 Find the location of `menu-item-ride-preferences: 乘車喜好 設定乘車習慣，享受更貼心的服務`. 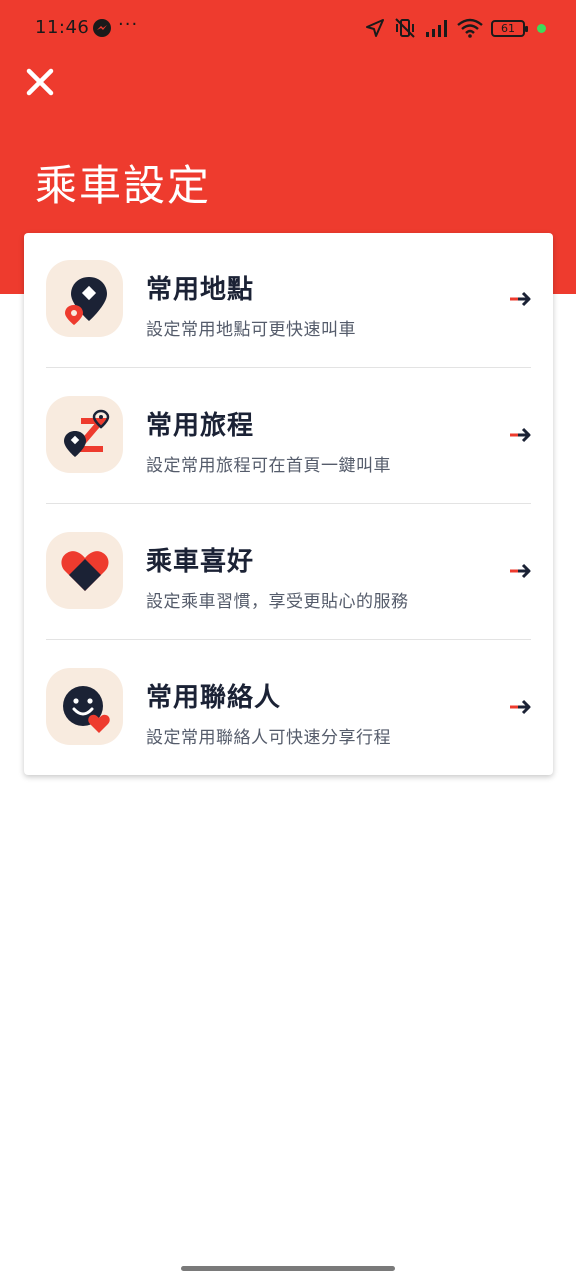

menu-item-ride-preferences: 乘車喜好 設定乘車習慣，享受更貼心的服務 is located at coordinates (288, 573).